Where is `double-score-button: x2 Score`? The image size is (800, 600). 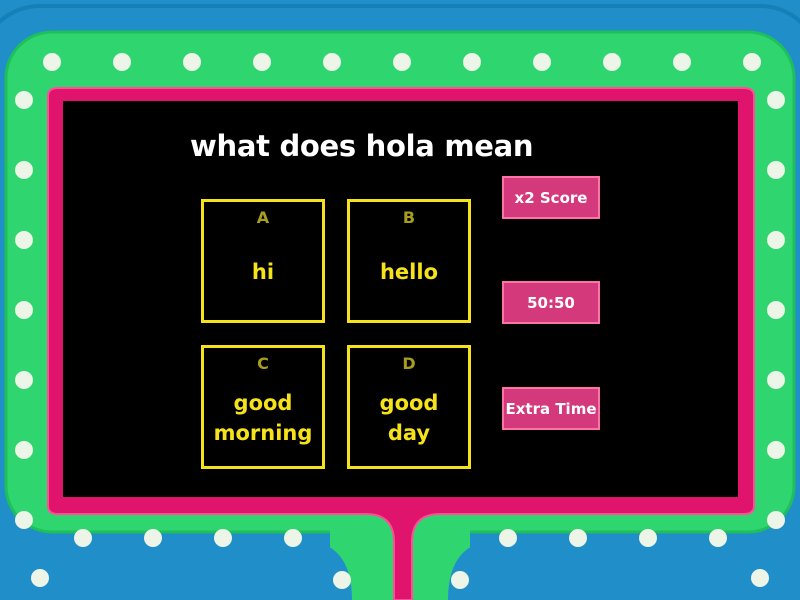
double-score-button: x2 Score is located at coordinates (551, 197).